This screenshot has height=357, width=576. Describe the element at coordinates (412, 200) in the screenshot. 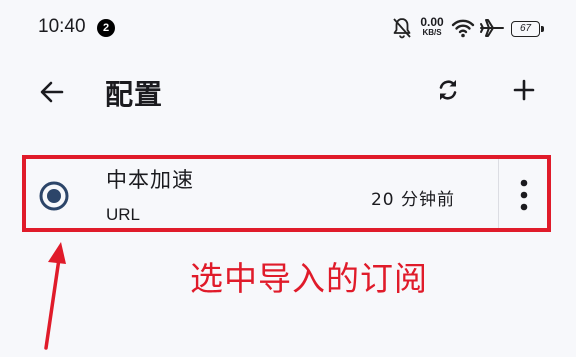

I see `profile-updated-time: 20 分钟前` at that location.